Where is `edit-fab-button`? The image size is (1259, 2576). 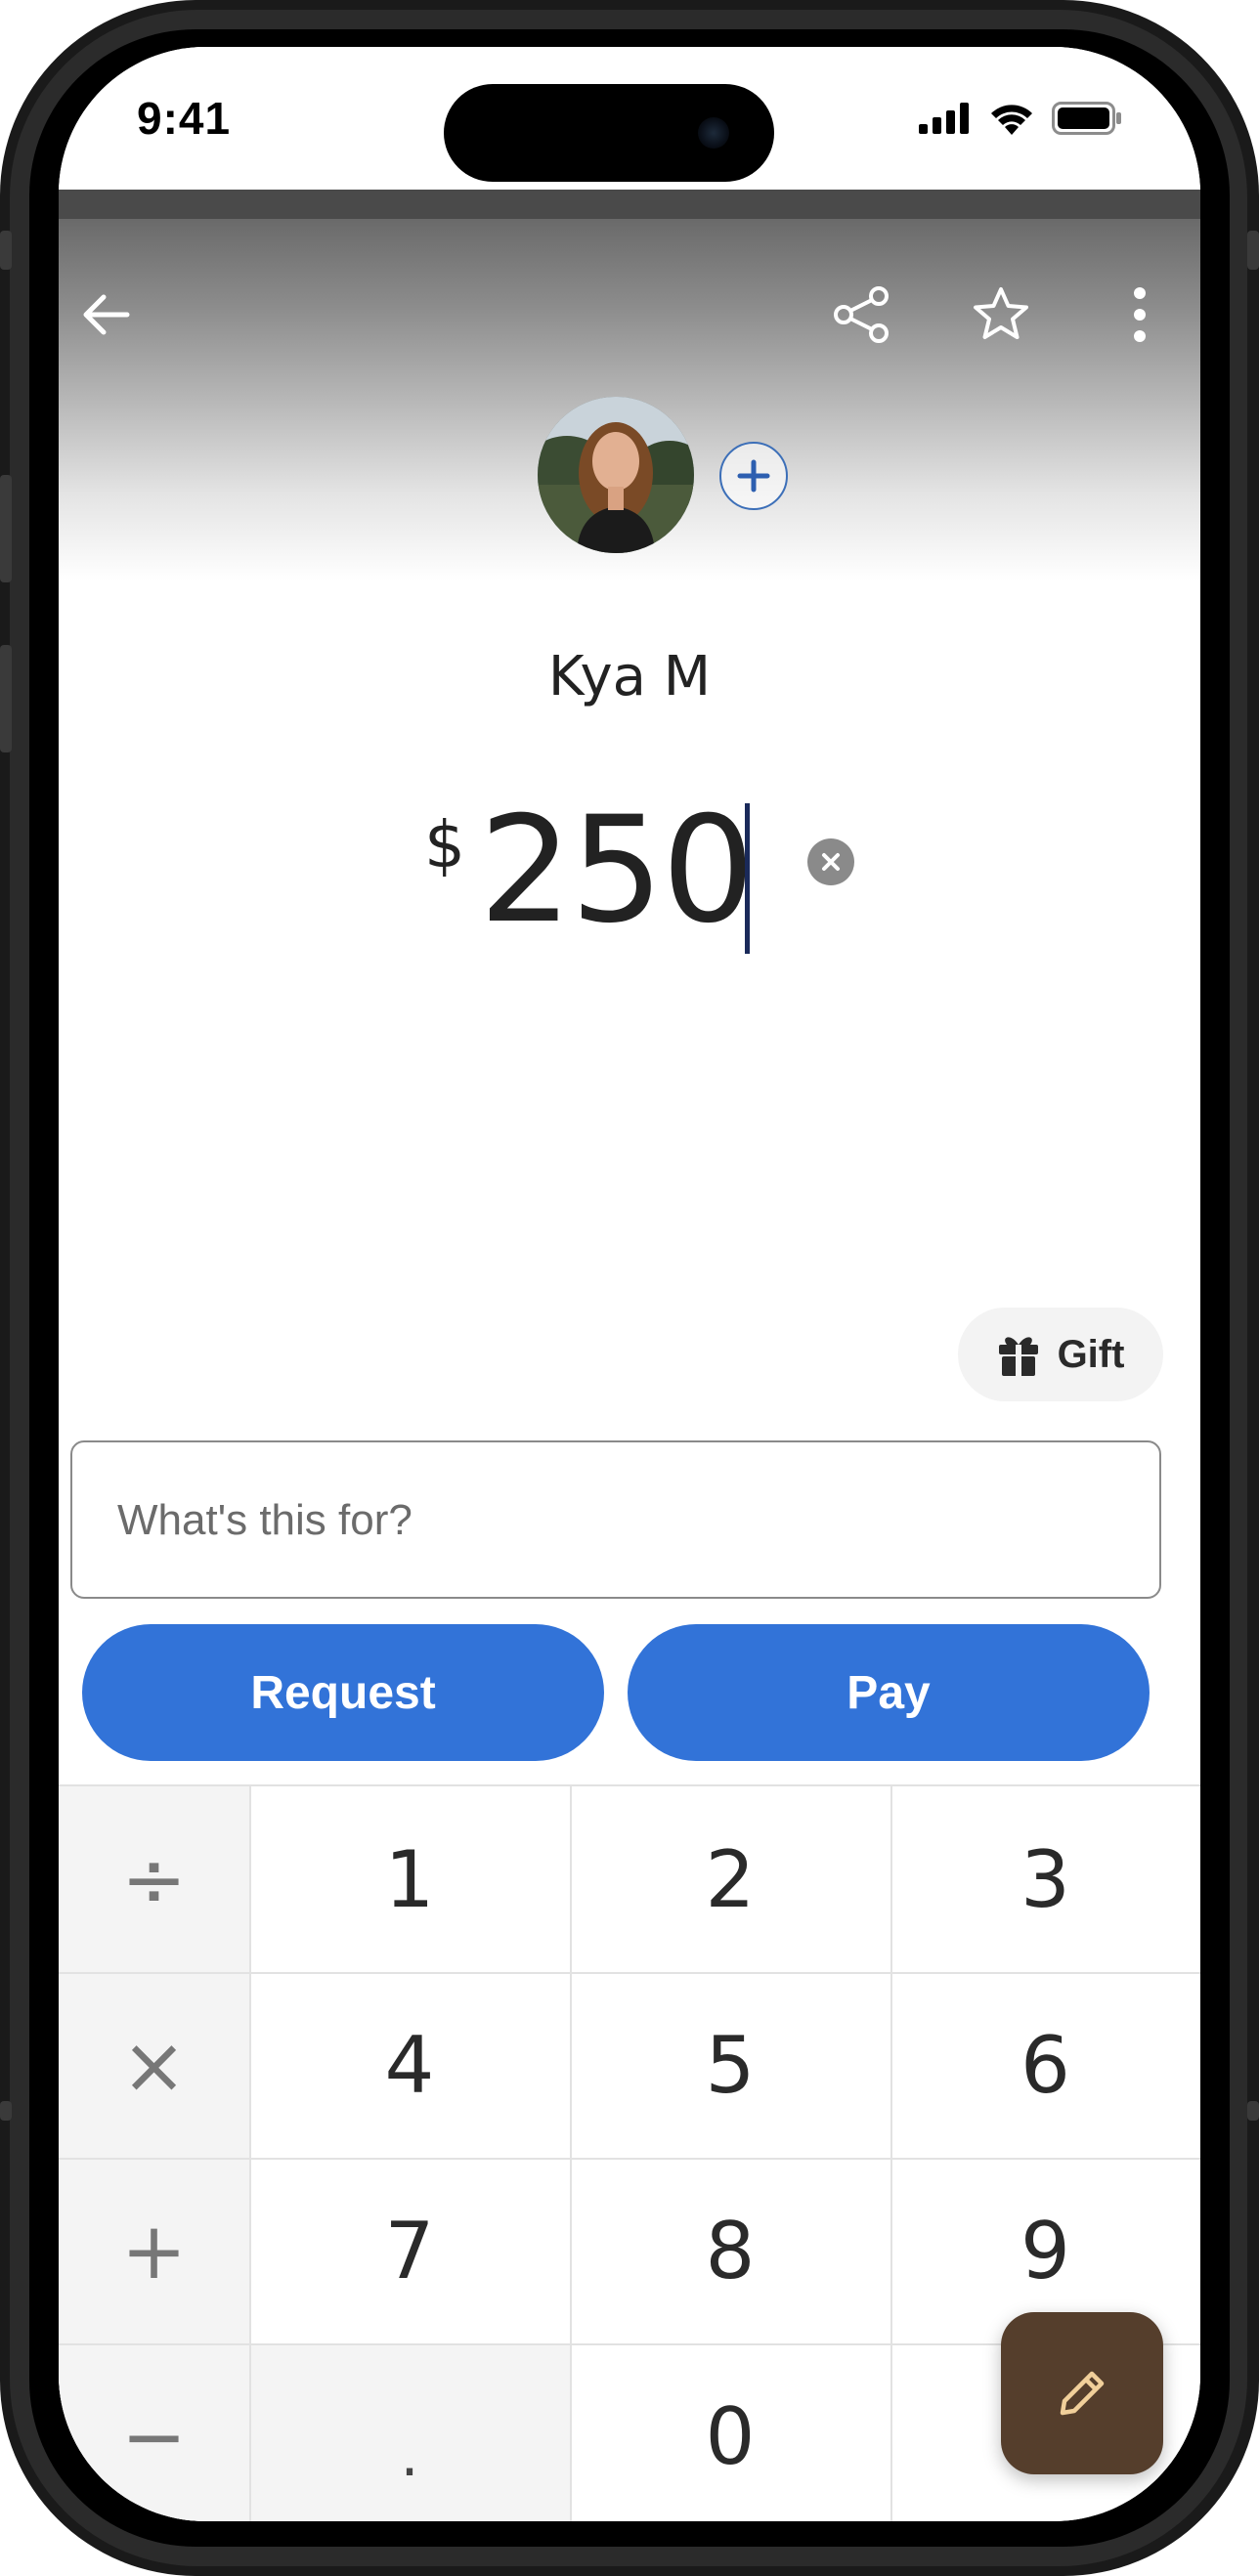 edit-fab-button is located at coordinates (1082, 2393).